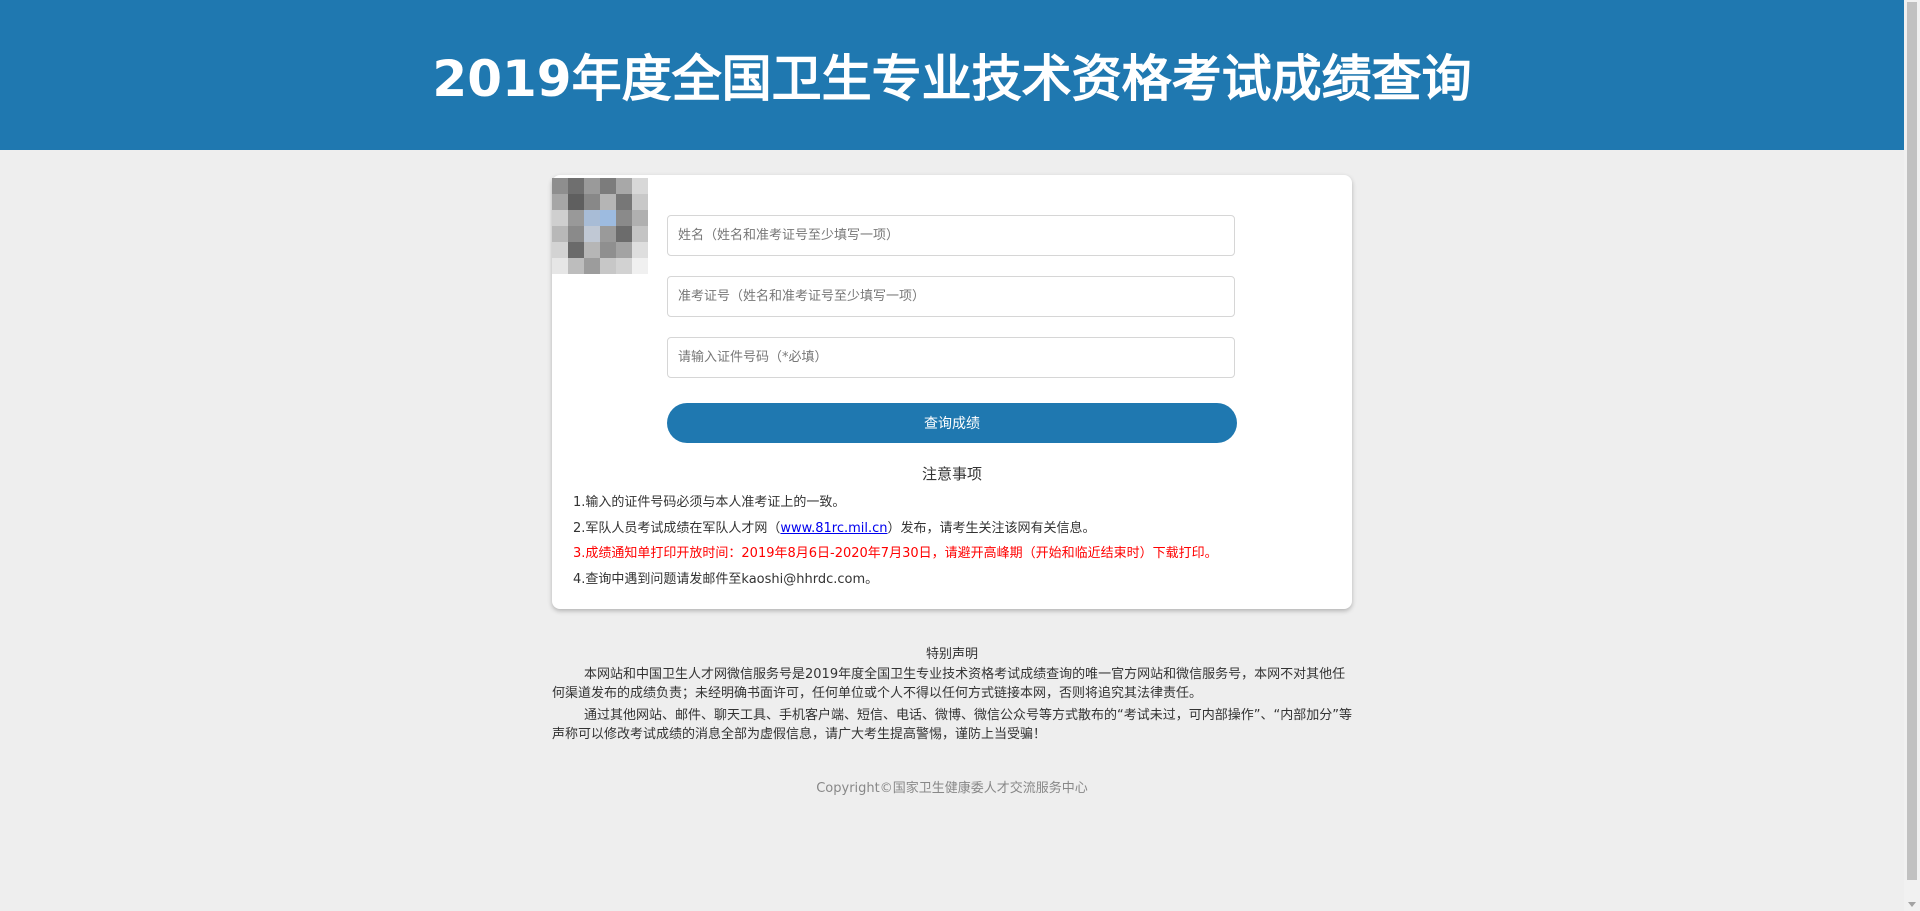  What do you see at coordinates (951, 235) in the screenshot?
I see `name-input` at bounding box center [951, 235].